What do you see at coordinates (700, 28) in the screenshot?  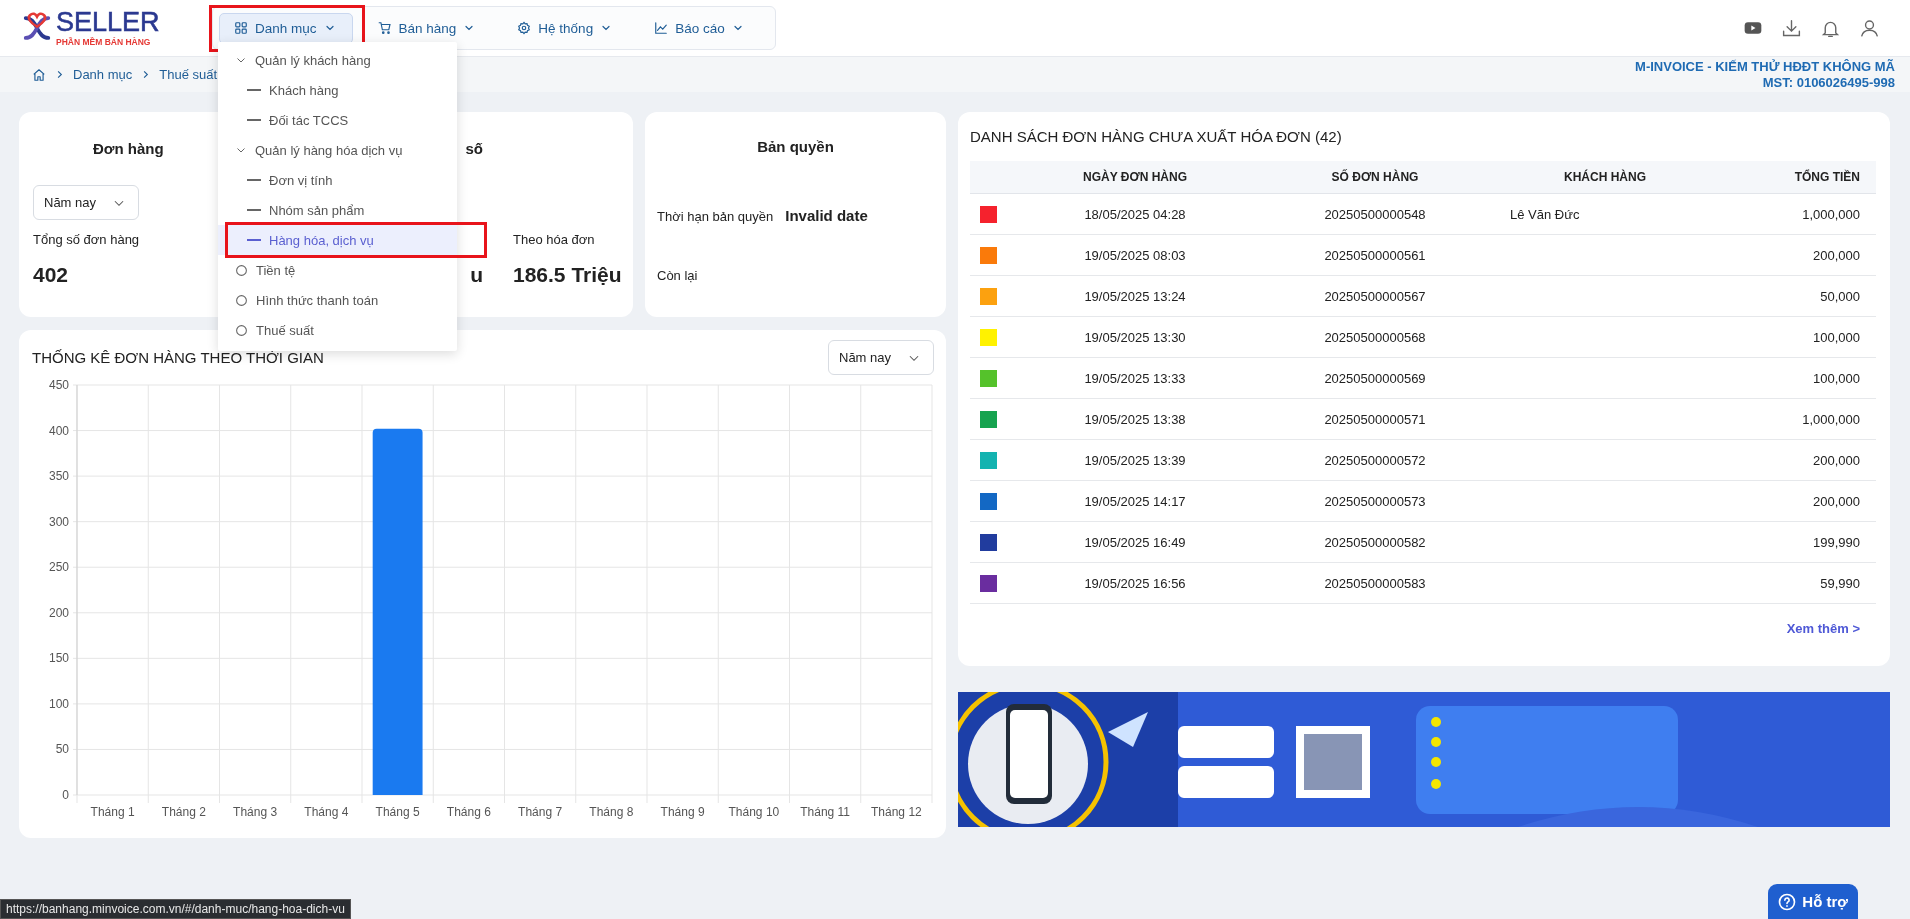 I see `nav-menu-button: Báo cáo` at bounding box center [700, 28].